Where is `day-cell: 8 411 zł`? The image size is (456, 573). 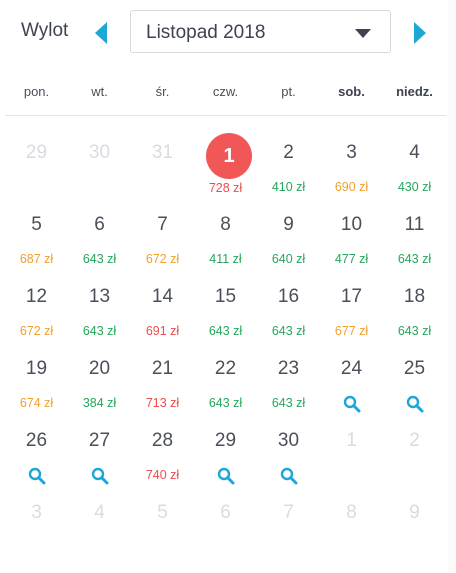 day-cell: 8 411 zł is located at coordinates (225, 237).